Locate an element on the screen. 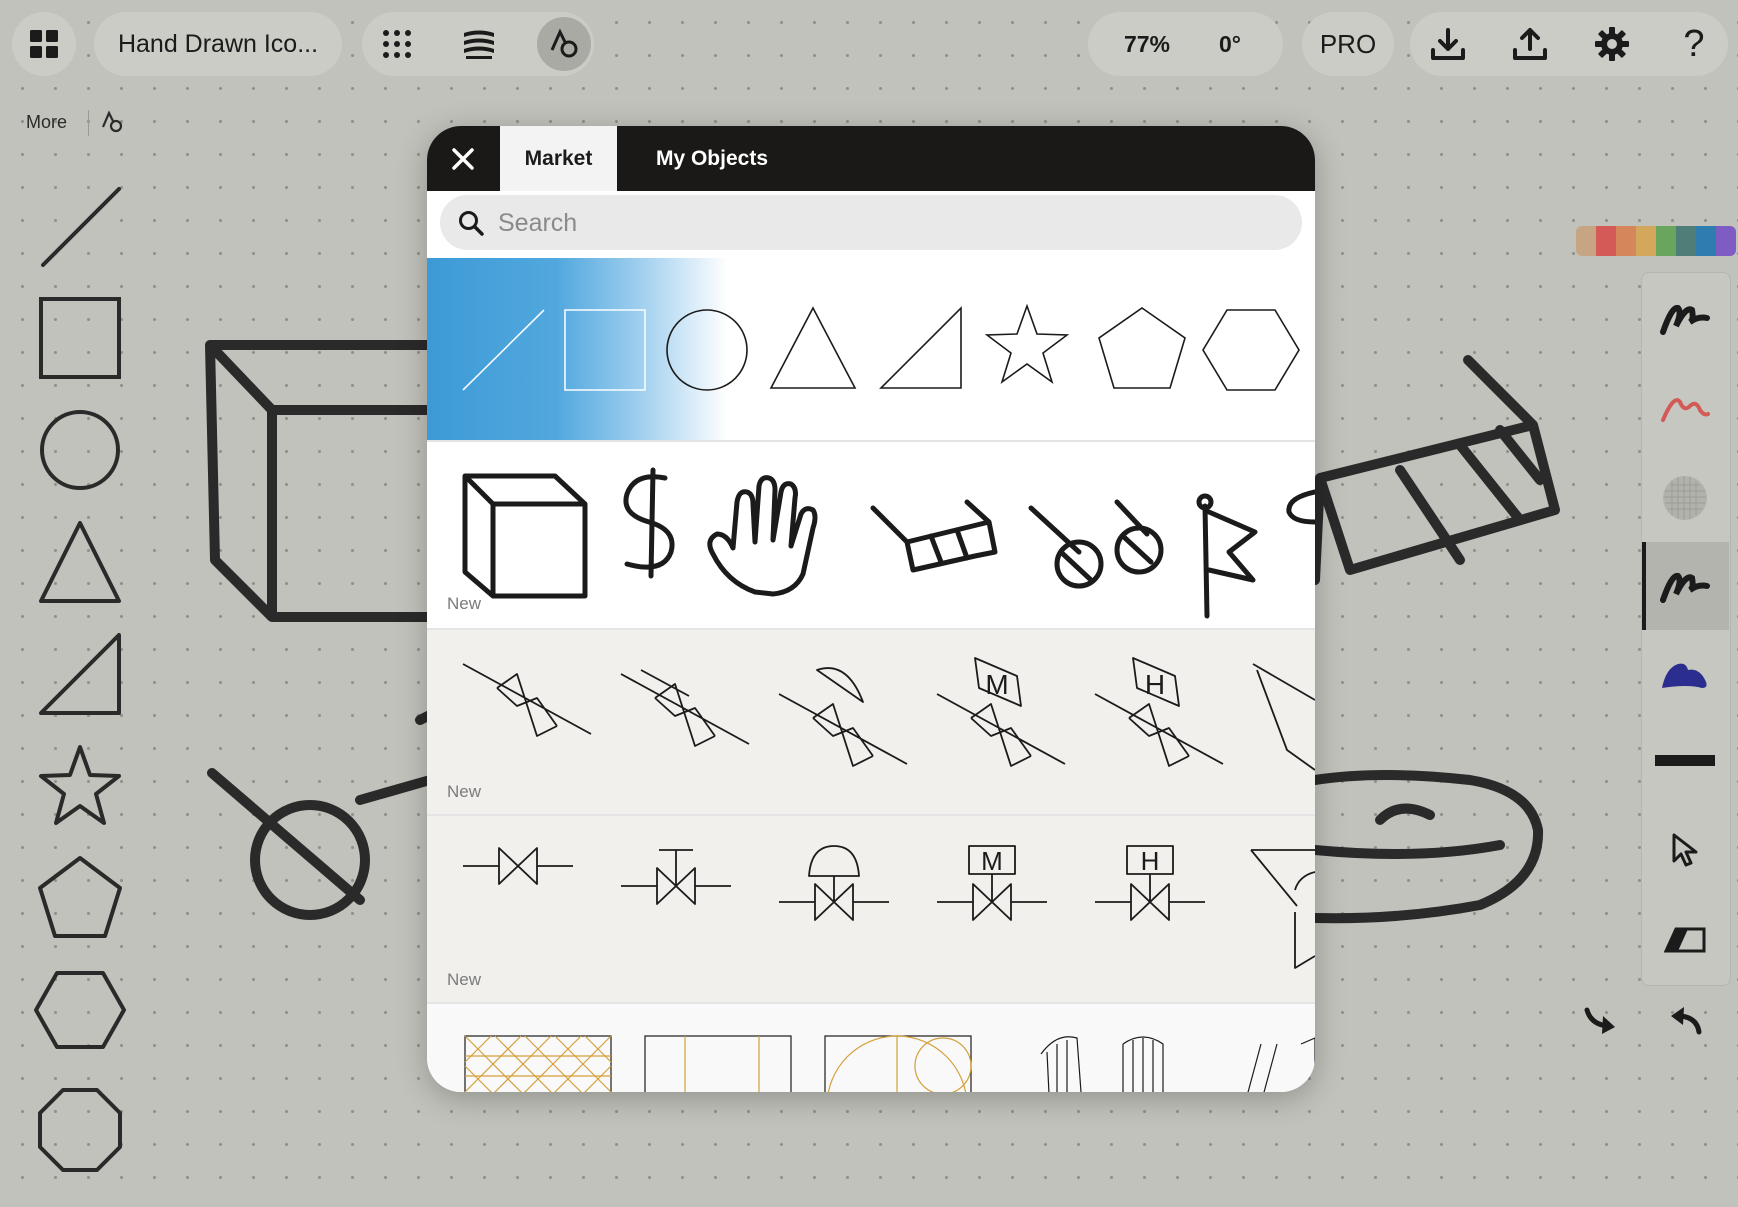 The image size is (1738, 1207). hand-drawn-icons-row: New is located at coordinates (871, 535).